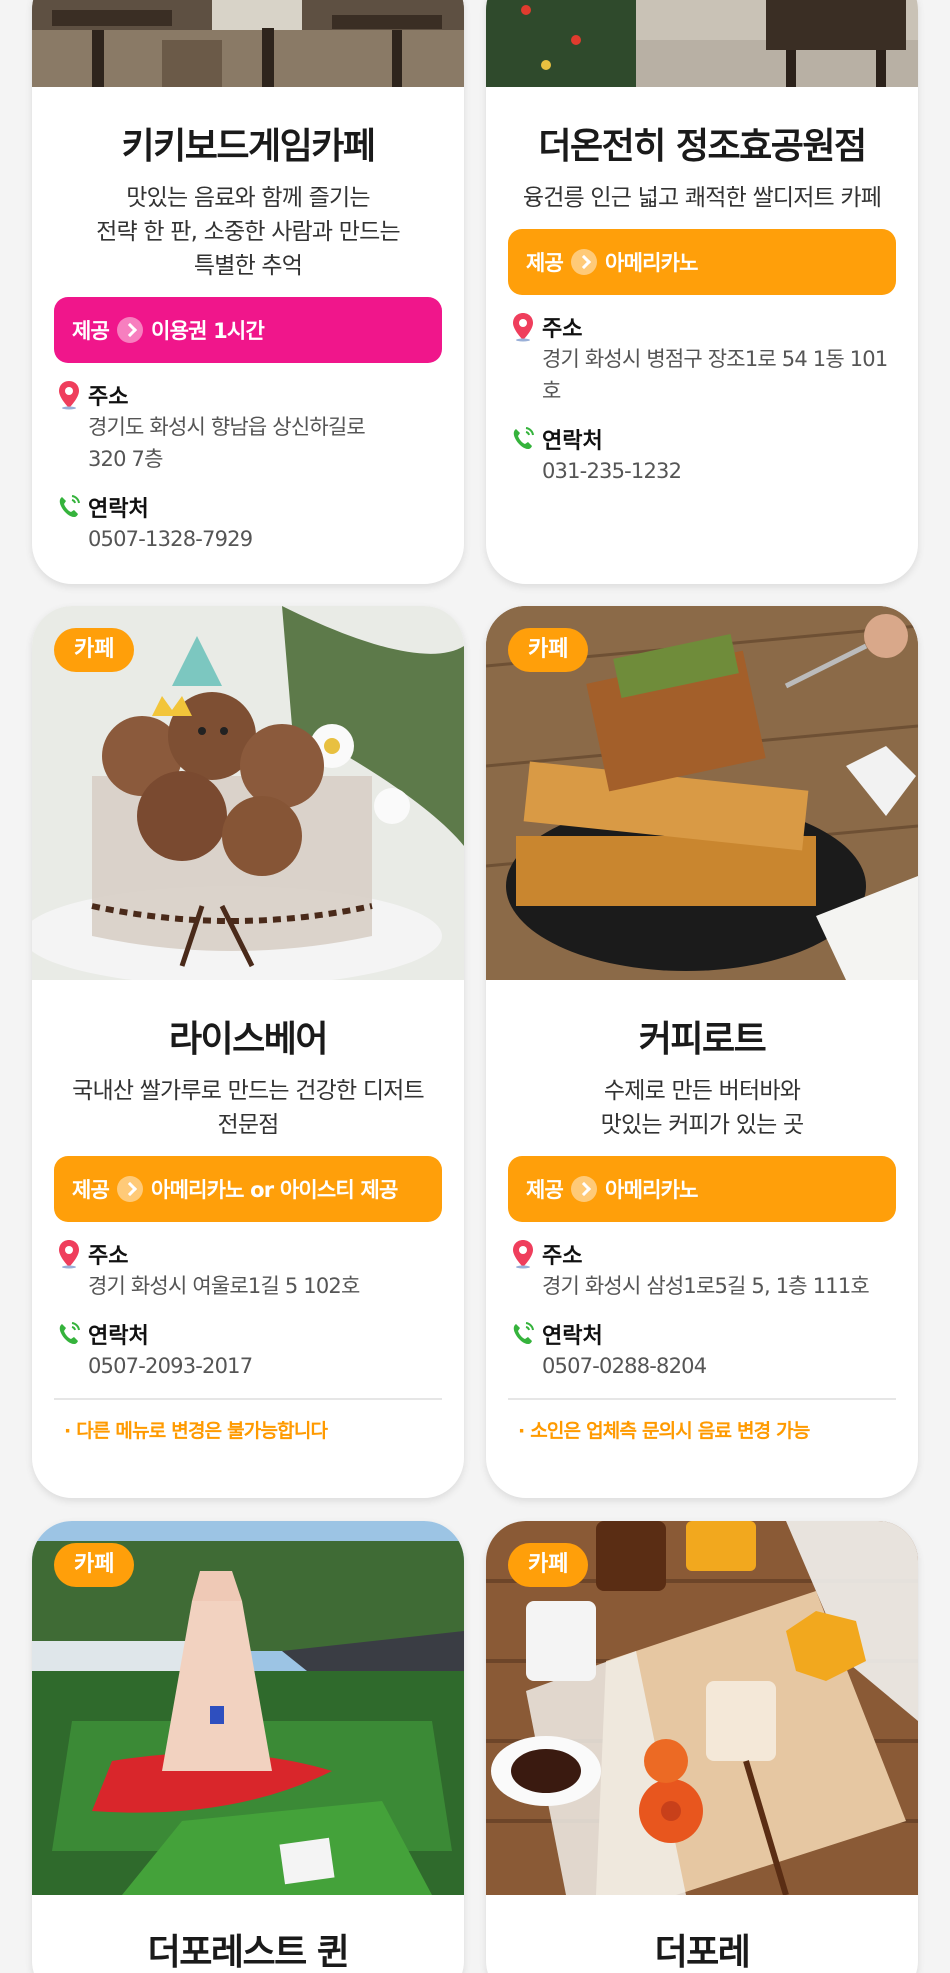 The height and width of the screenshot is (1973, 950). What do you see at coordinates (706, 1286) in the screenshot?
I see `address-line: 경기 화성시 삼성1로5길 5, 1층 111호` at bounding box center [706, 1286].